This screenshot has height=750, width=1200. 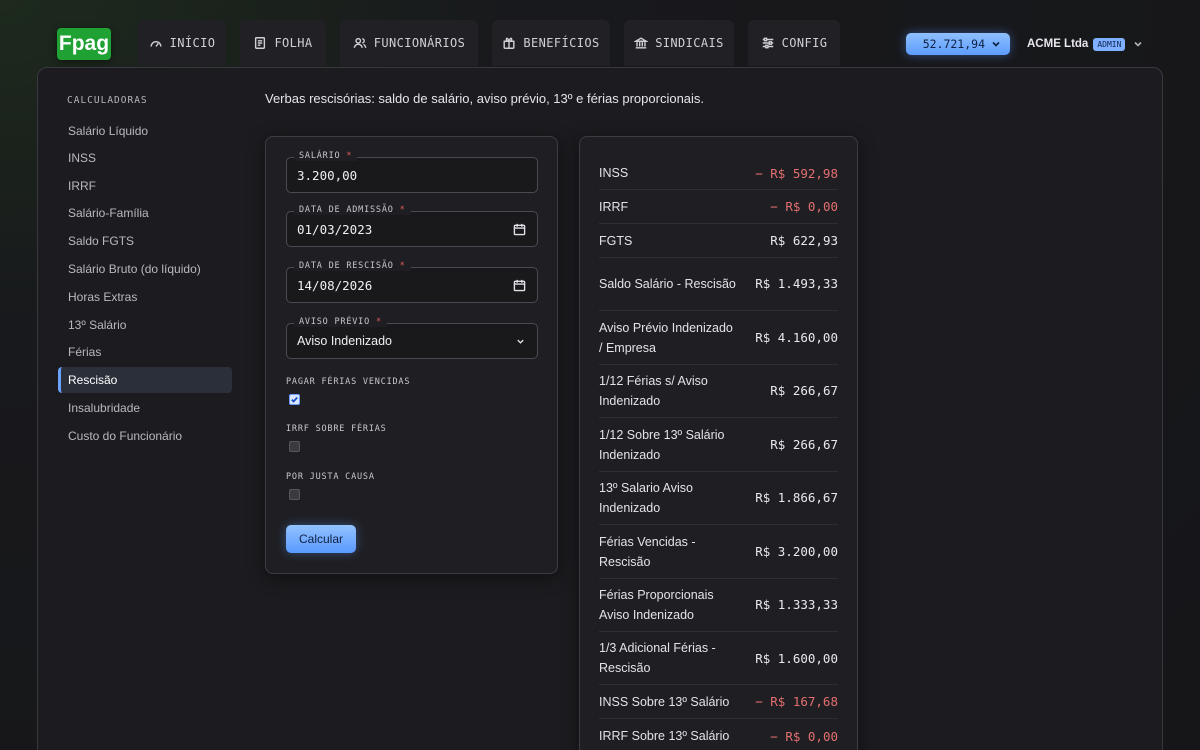 What do you see at coordinates (614, 173) in the screenshot?
I see `result-label: INSS` at bounding box center [614, 173].